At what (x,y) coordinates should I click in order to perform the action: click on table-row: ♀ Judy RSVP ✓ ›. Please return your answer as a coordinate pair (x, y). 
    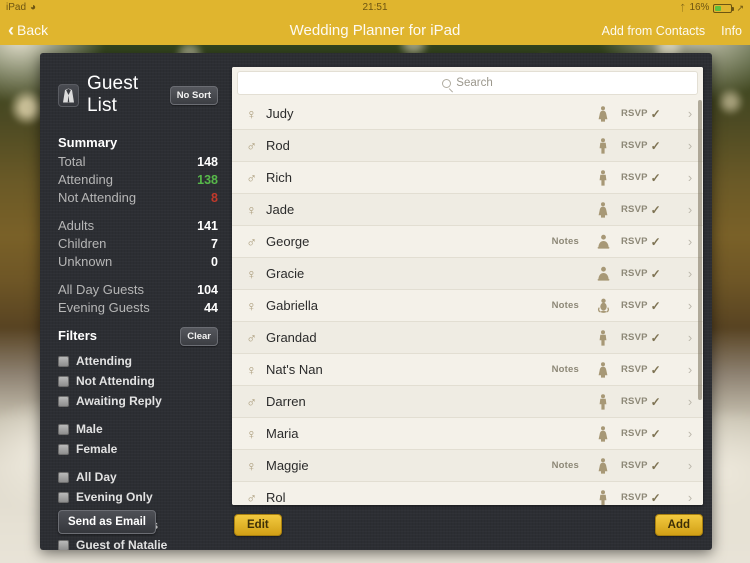
    Looking at the image, I should click on (467, 114).